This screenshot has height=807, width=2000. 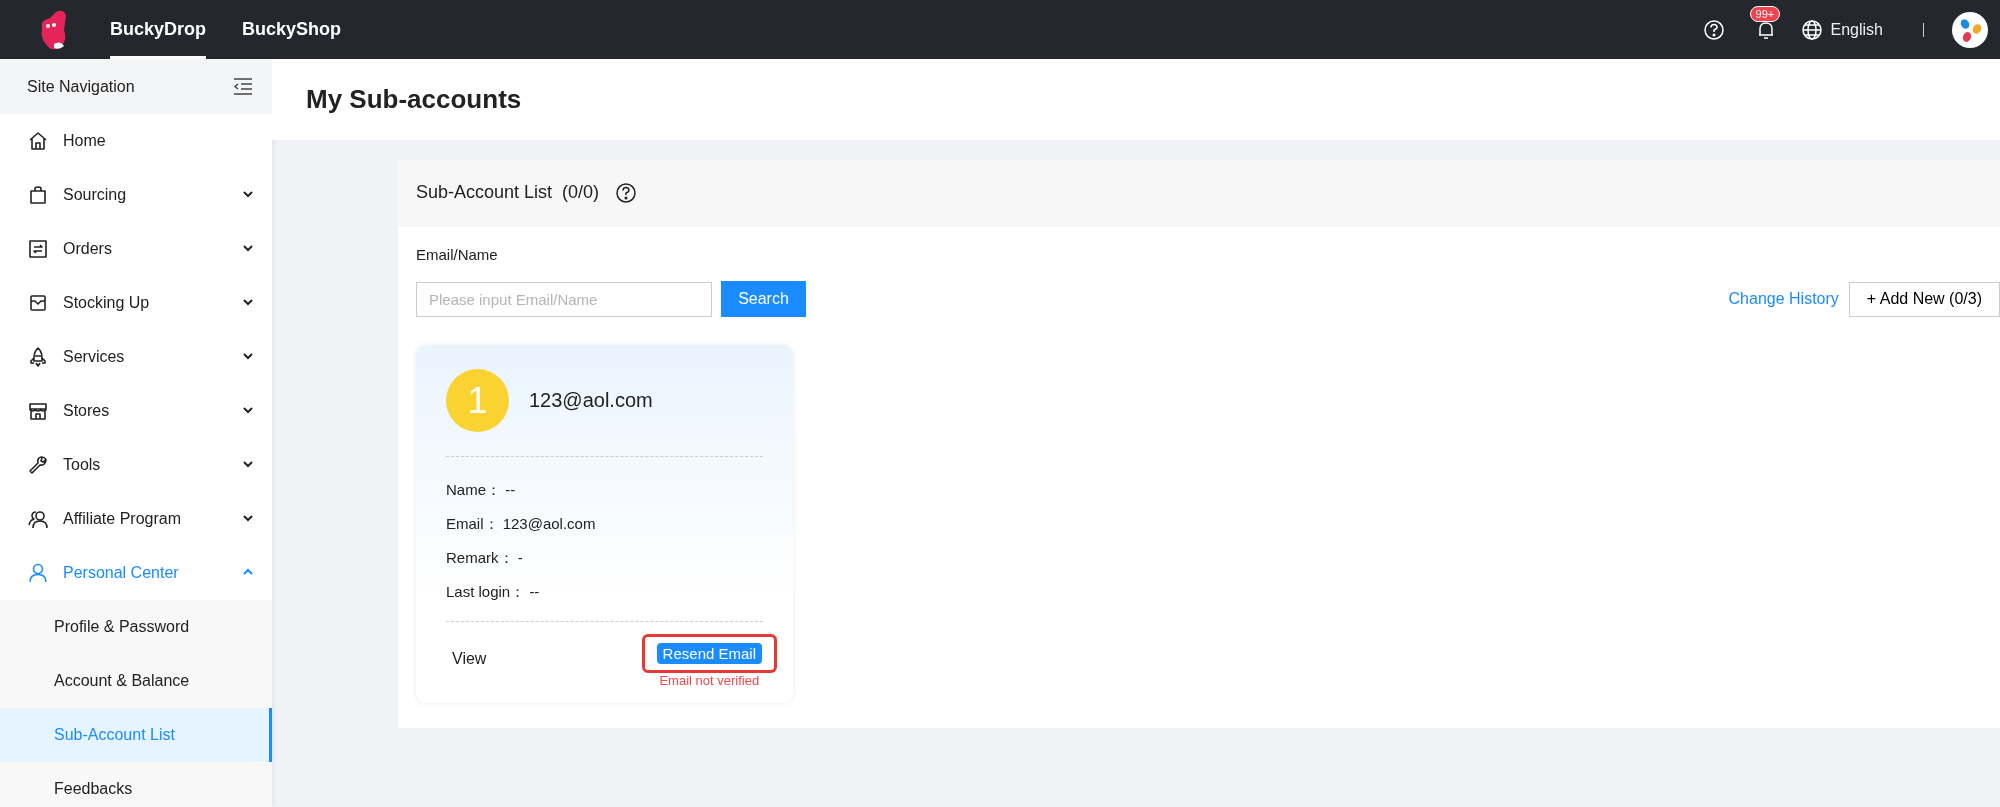 What do you see at coordinates (136, 681) in the screenshot?
I see `sidebar-subitem: Account & Balance` at bounding box center [136, 681].